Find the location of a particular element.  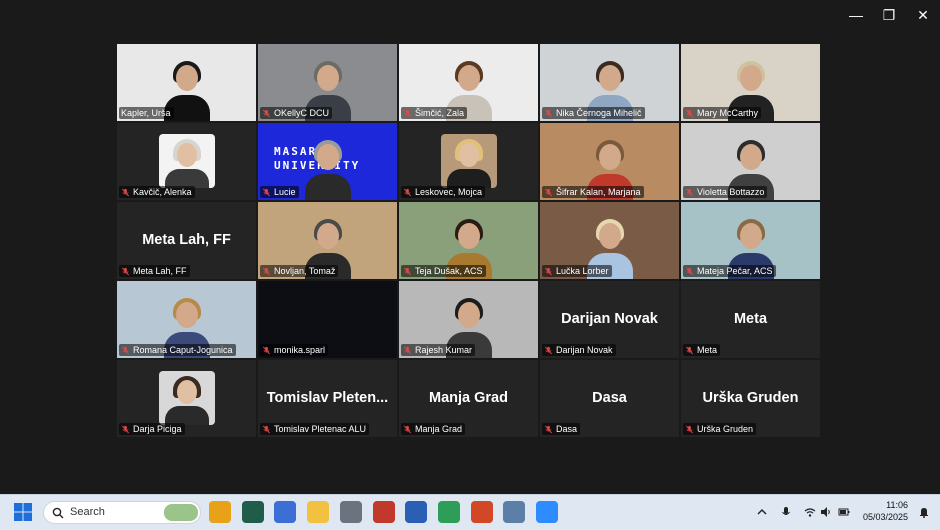

participant-tile-kavcic-alenka: Kavčič, Alenka is located at coordinates (186, 161).